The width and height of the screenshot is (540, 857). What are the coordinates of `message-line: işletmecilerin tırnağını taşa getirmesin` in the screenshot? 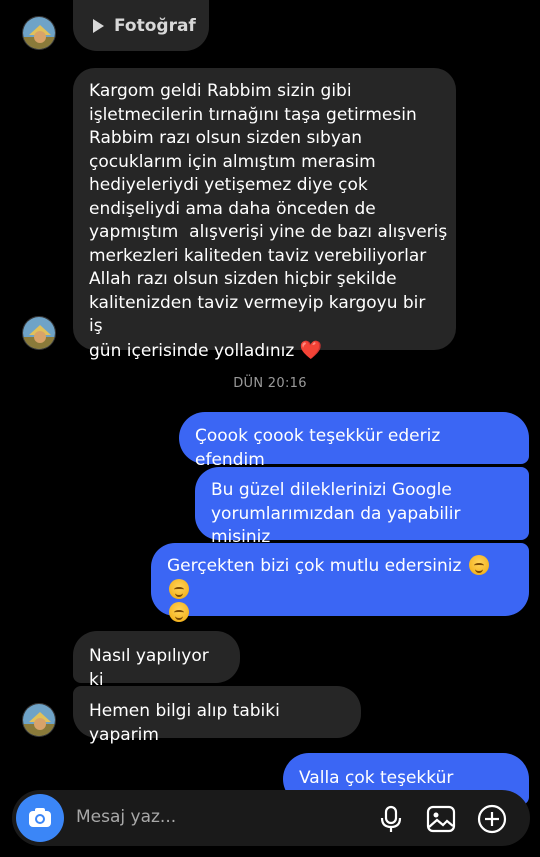 It's located at (253, 114).